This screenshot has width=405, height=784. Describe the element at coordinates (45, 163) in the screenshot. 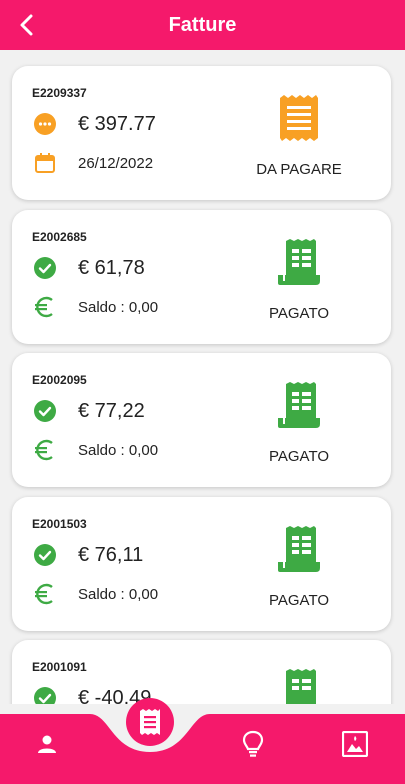

I see `calendar-icon` at that location.